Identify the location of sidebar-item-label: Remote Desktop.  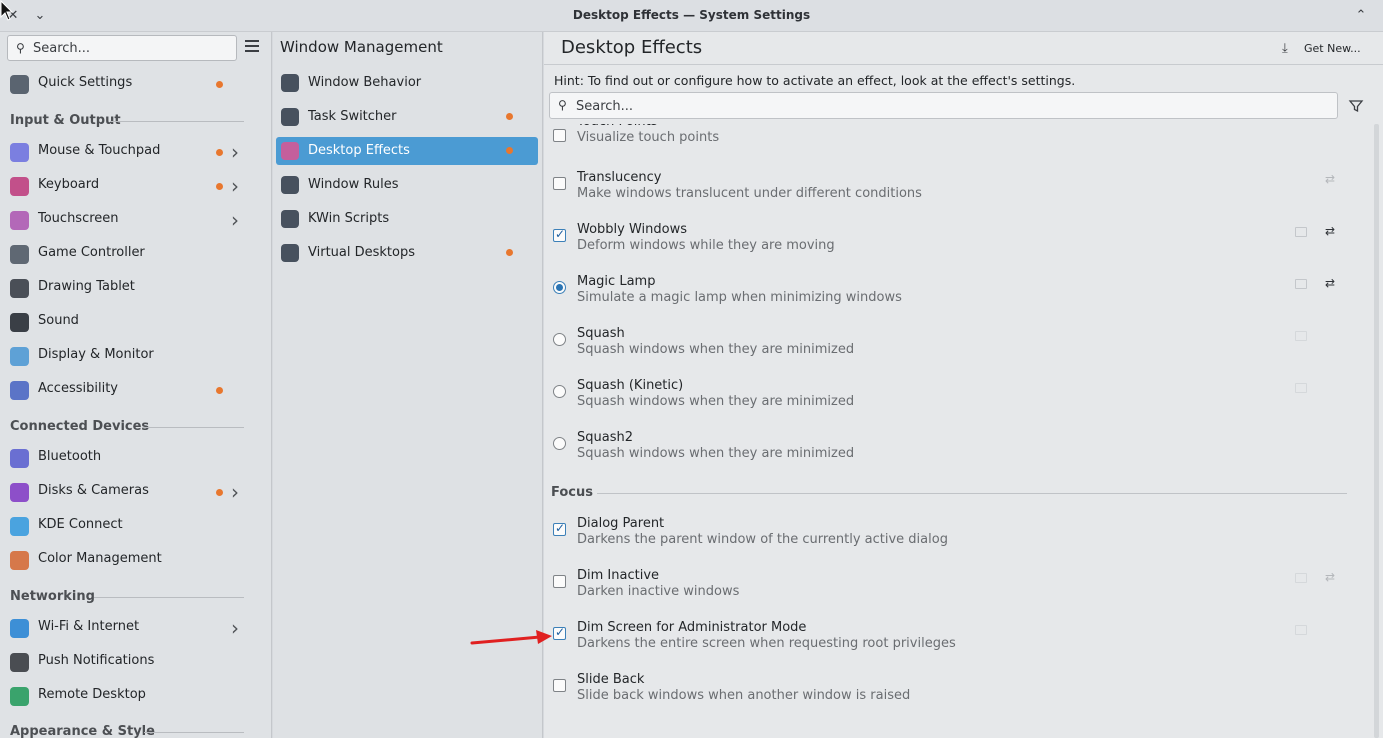
(92, 694).